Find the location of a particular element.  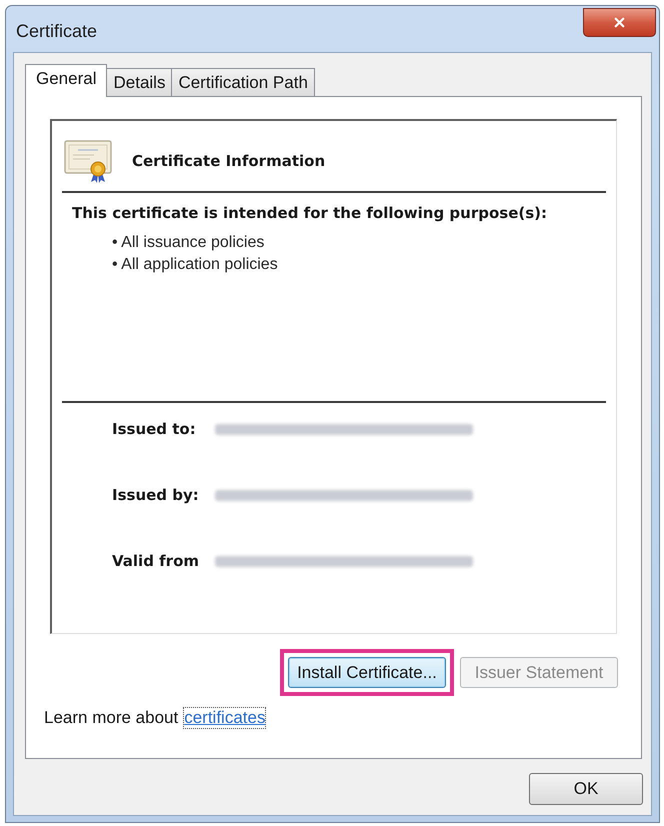

close-button is located at coordinates (619, 22).